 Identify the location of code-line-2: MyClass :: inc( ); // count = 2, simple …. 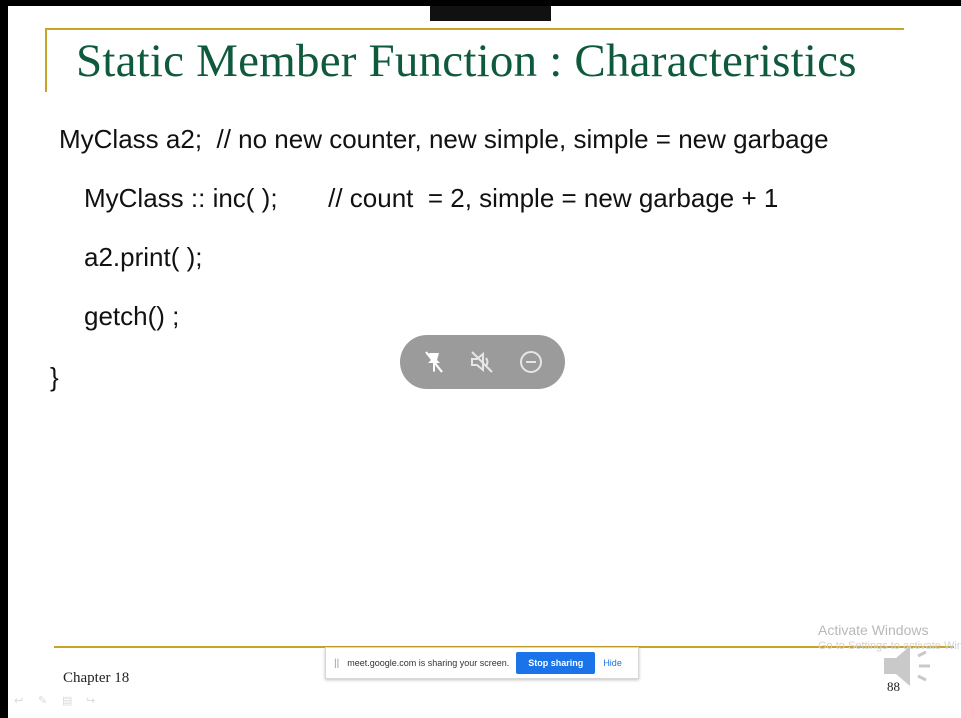
(431, 198).